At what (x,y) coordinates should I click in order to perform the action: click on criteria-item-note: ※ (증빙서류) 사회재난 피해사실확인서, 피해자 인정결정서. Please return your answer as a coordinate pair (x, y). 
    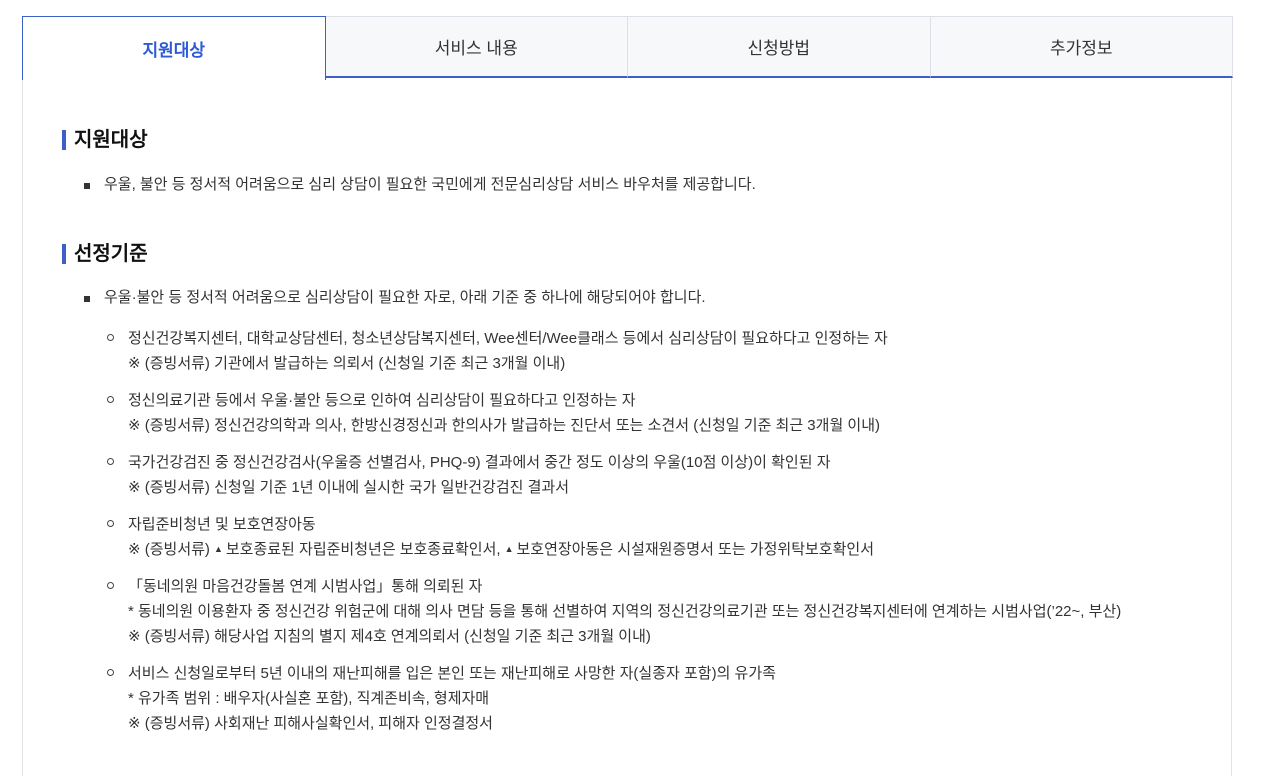
    Looking at the image, I should click on (310, 723).